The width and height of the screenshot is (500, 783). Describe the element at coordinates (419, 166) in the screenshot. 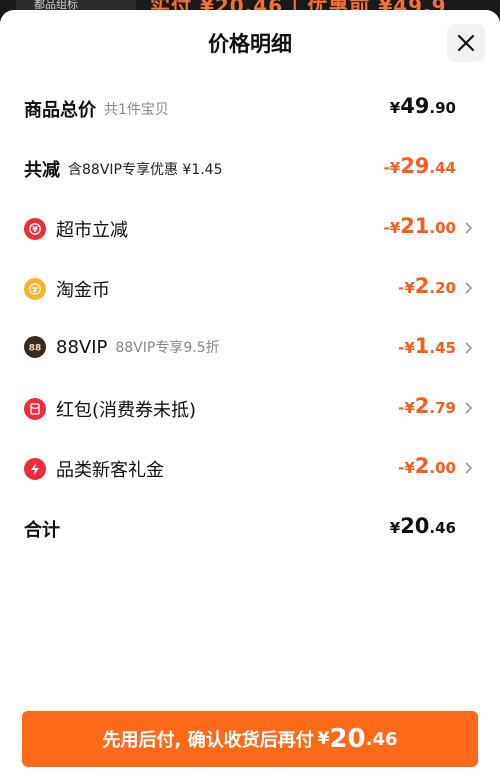

I see `amount-total-discount: -¥29.44` at that location.